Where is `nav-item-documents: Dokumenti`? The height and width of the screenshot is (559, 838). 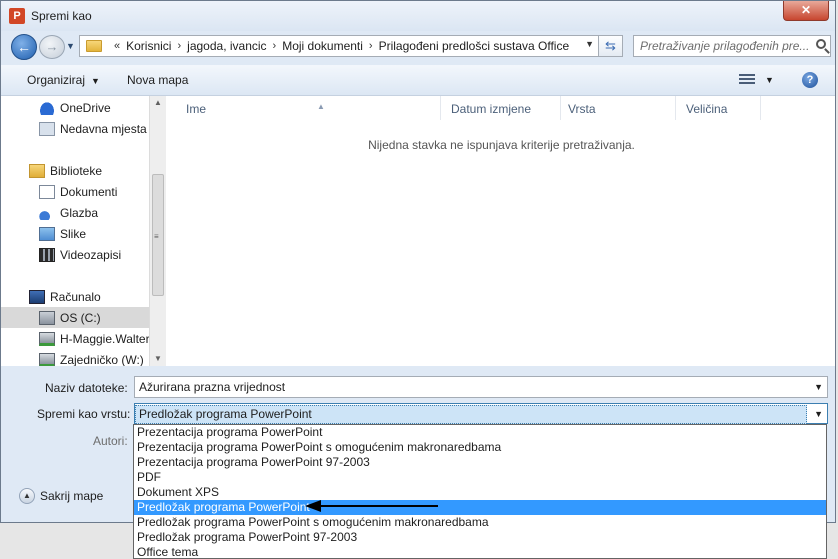
nav-item-documents: Dokumenti is located at coordinates (75, 191).